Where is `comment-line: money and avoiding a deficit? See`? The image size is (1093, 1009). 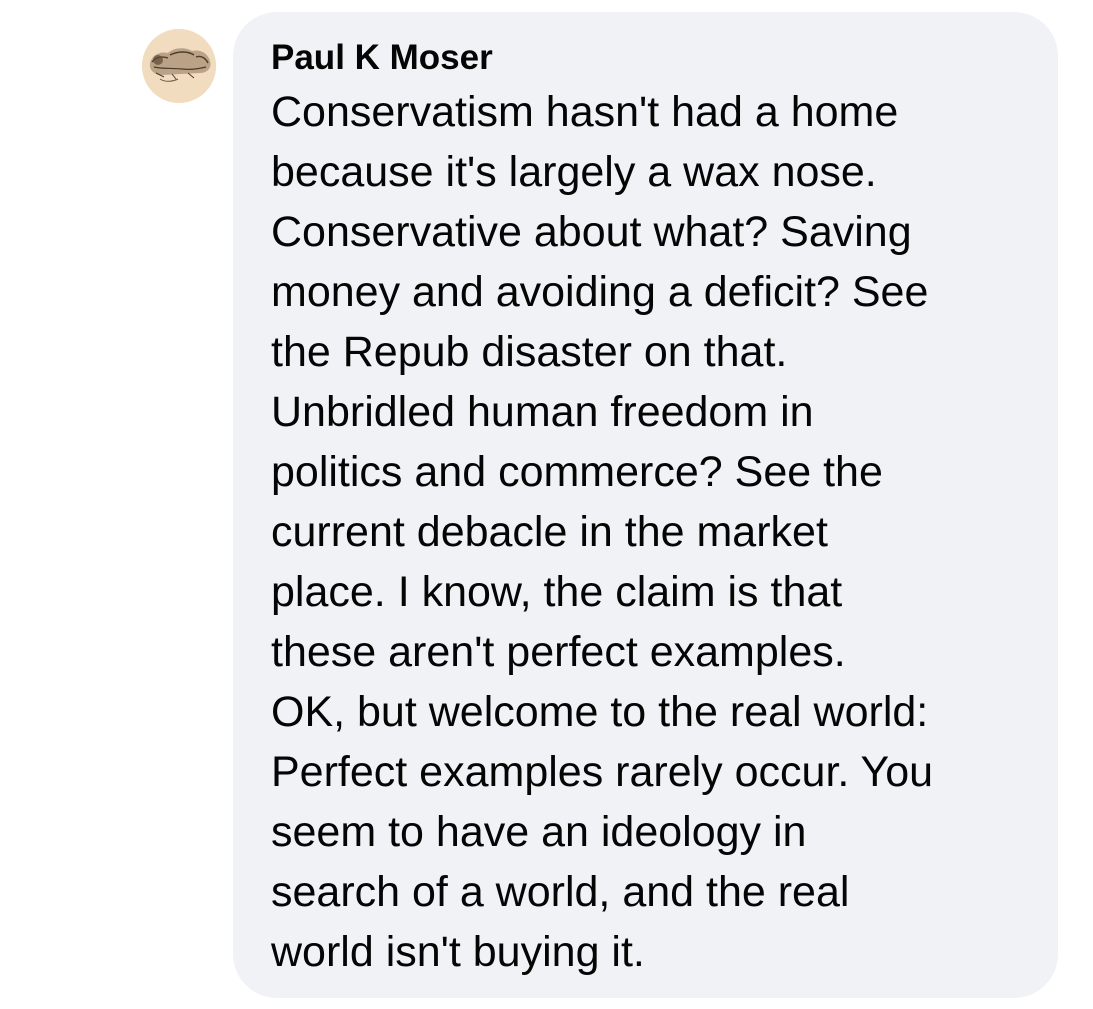 comment-line: money and avoiding a deficit? See is located at coordinates (600, 292).